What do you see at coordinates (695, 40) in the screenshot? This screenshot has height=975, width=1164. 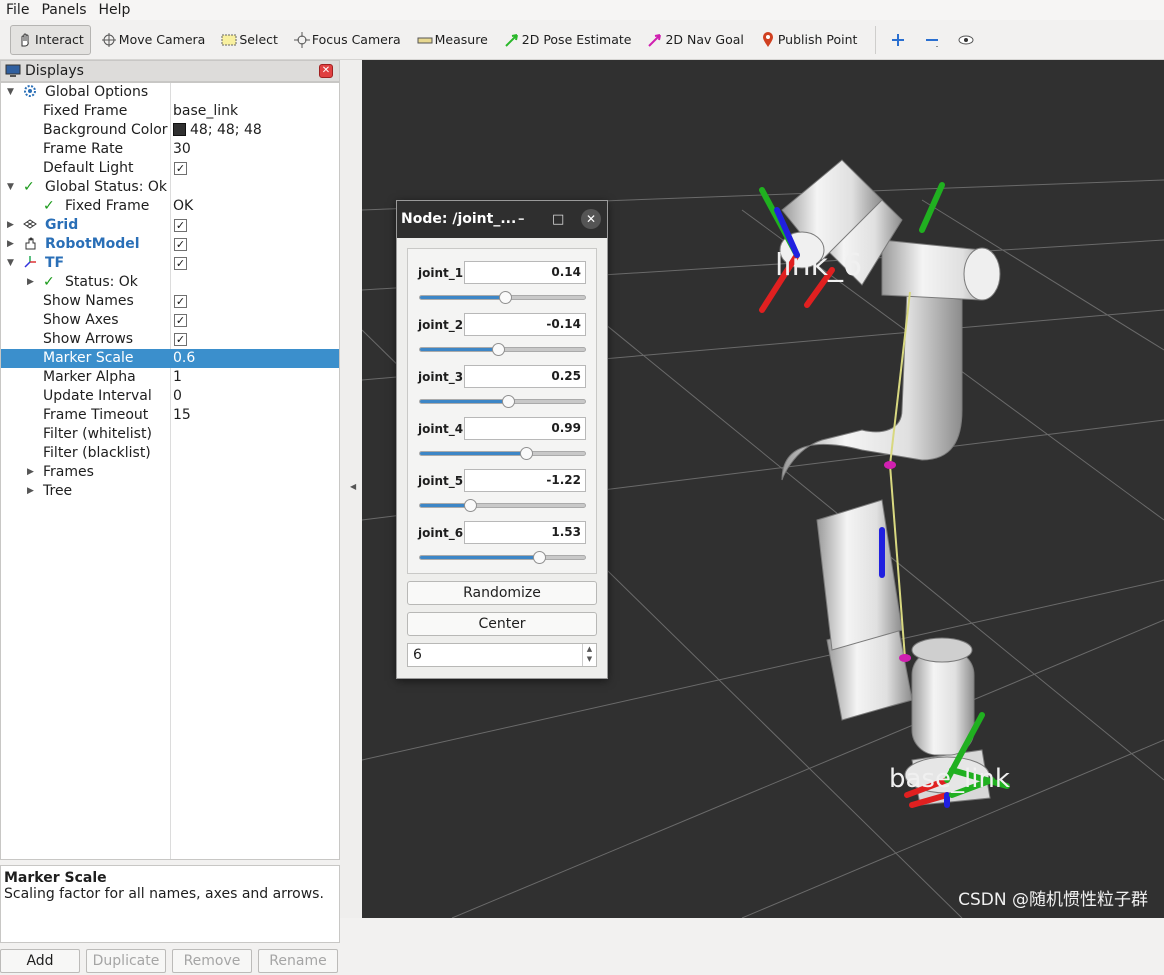 I see `nav-goal-tool-button: 2D Nav Goal` at bounding box center [695, 40].